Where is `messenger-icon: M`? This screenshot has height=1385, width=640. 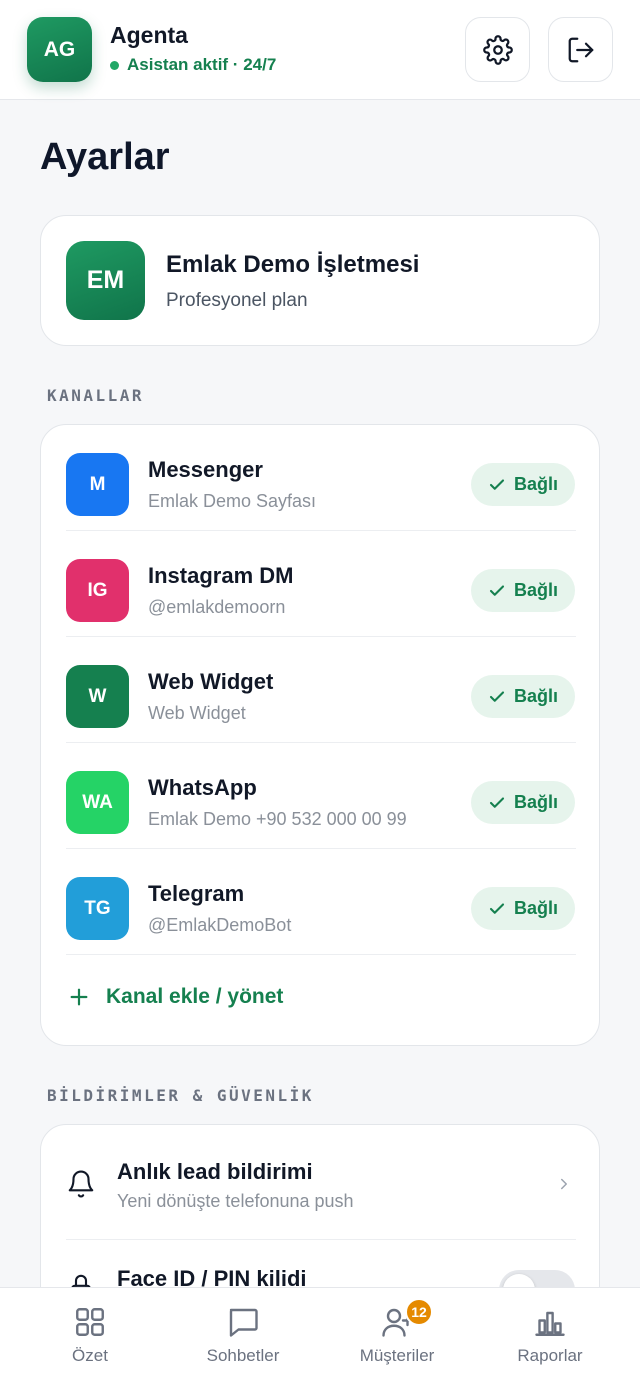 messenger-icon: M is located at coordinates (97, 484).